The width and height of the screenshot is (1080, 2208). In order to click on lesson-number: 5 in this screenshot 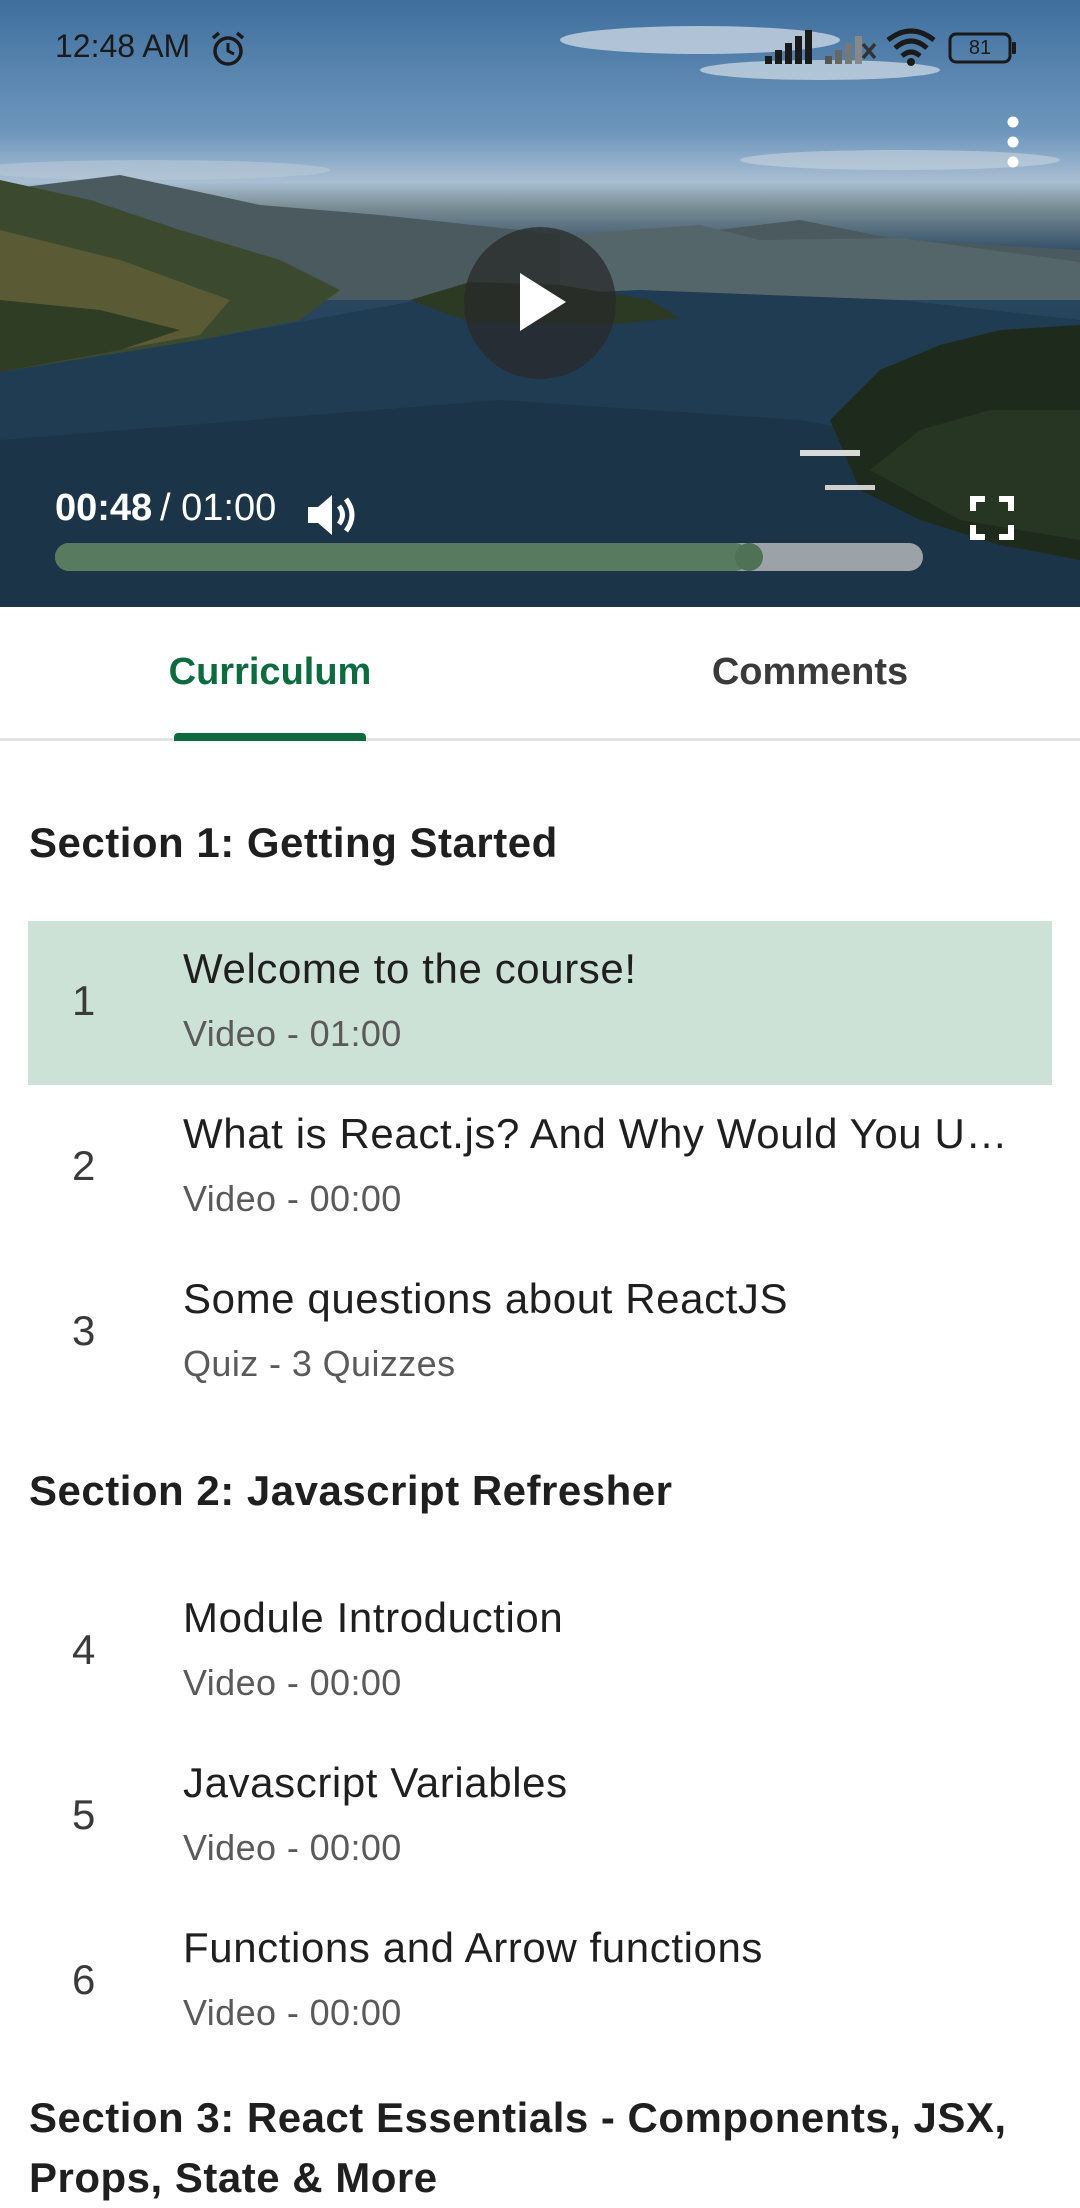, I will do `click(84, 1814)`.